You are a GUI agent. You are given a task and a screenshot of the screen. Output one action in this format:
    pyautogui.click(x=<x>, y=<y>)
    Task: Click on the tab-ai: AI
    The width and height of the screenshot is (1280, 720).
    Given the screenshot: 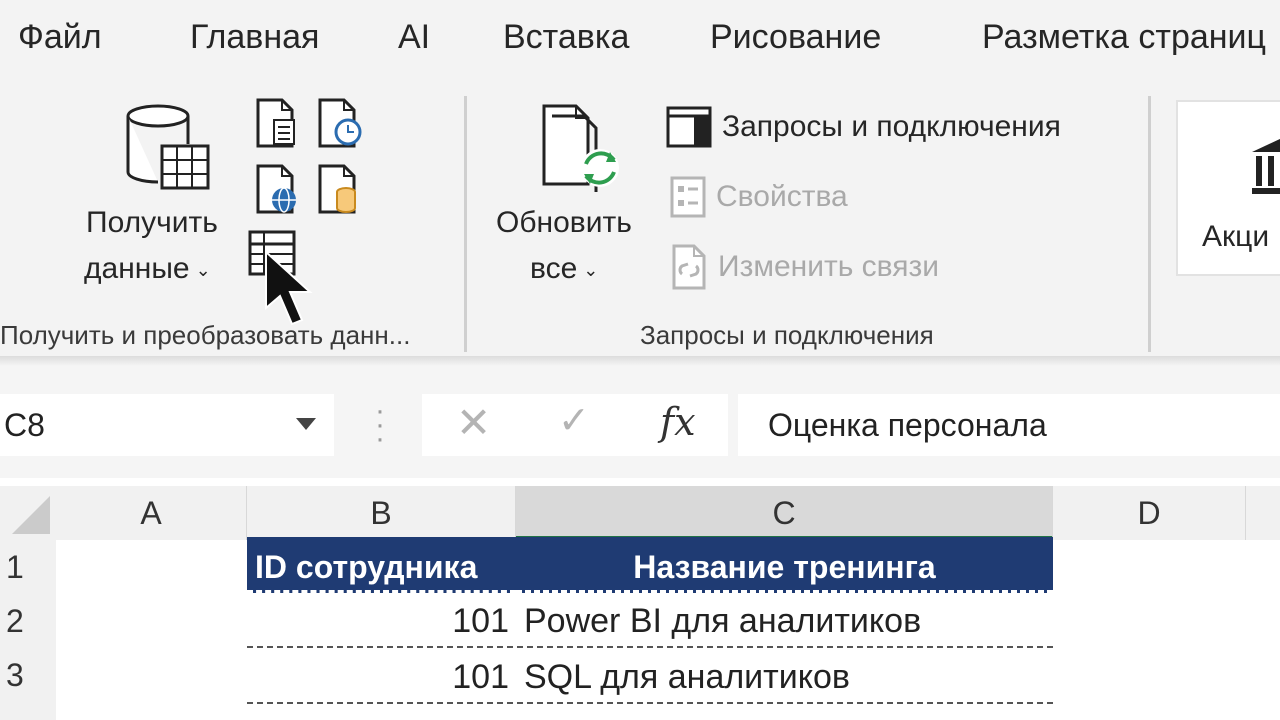 What is the action you would take?
    pyautogui.click(x=414, y=37)
    